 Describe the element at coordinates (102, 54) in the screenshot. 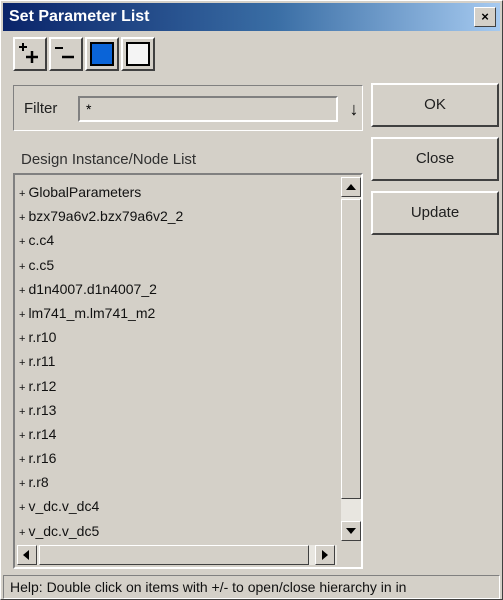

I see `blue-square-icon` at that location.